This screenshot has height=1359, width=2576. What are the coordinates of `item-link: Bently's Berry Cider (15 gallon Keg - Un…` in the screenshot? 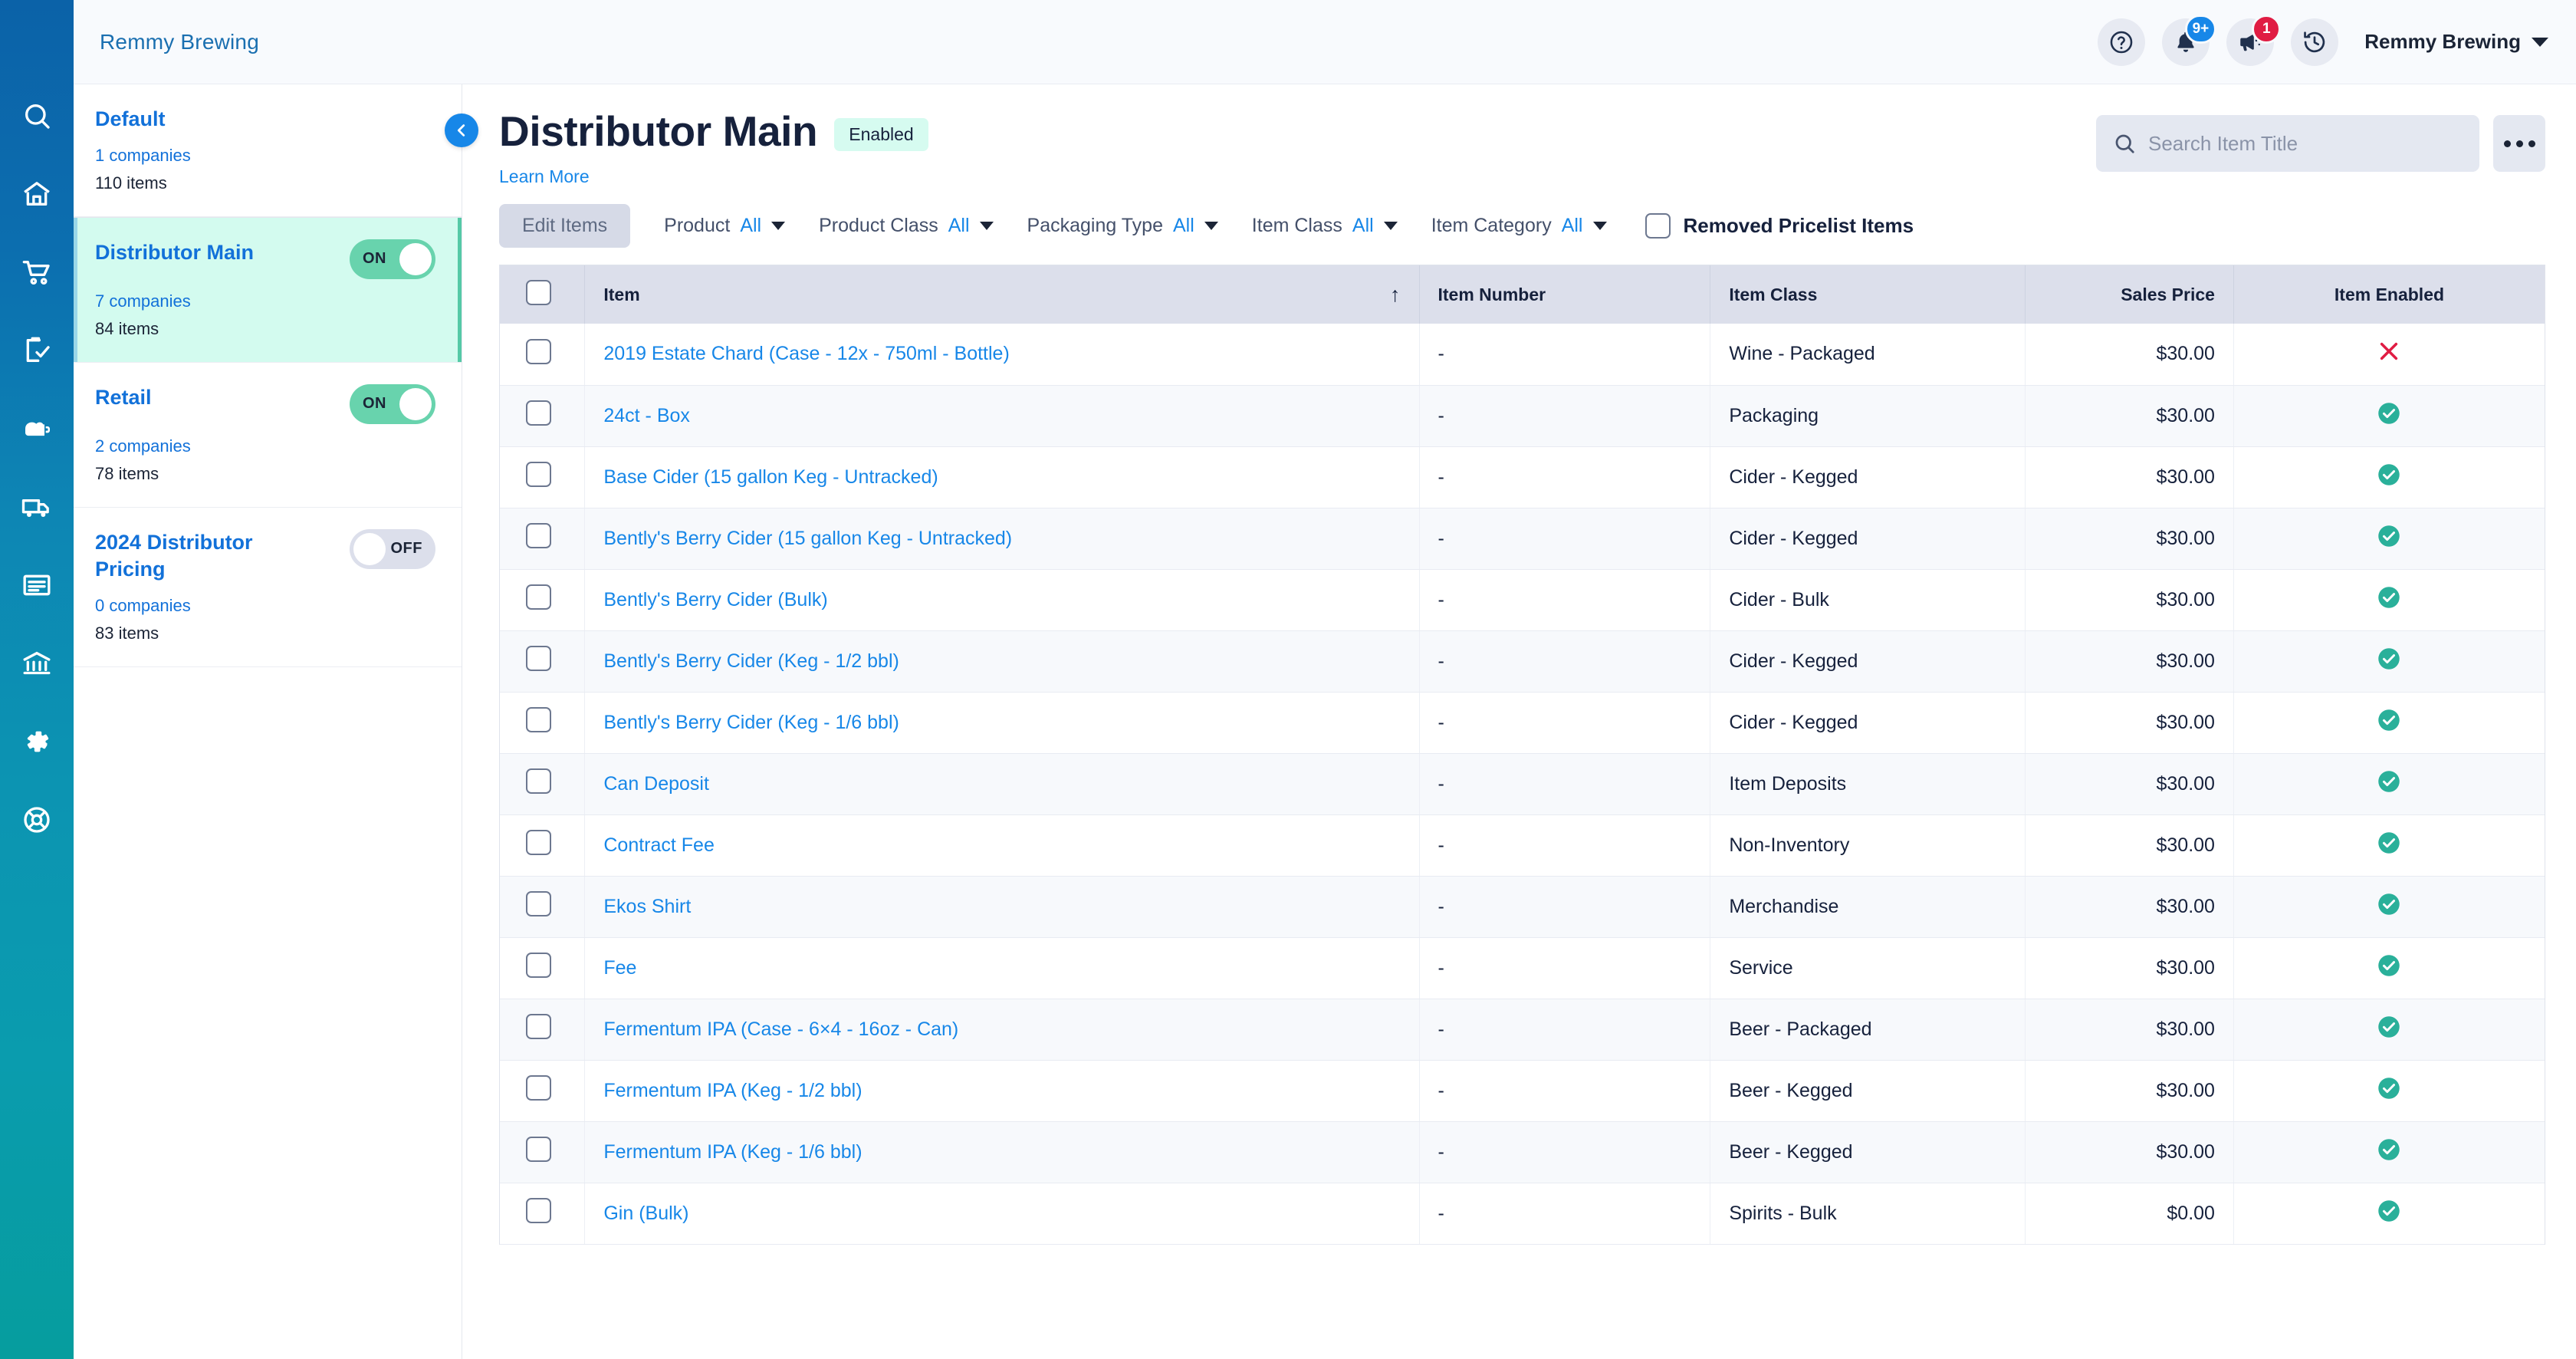 It's located at (808, 538).